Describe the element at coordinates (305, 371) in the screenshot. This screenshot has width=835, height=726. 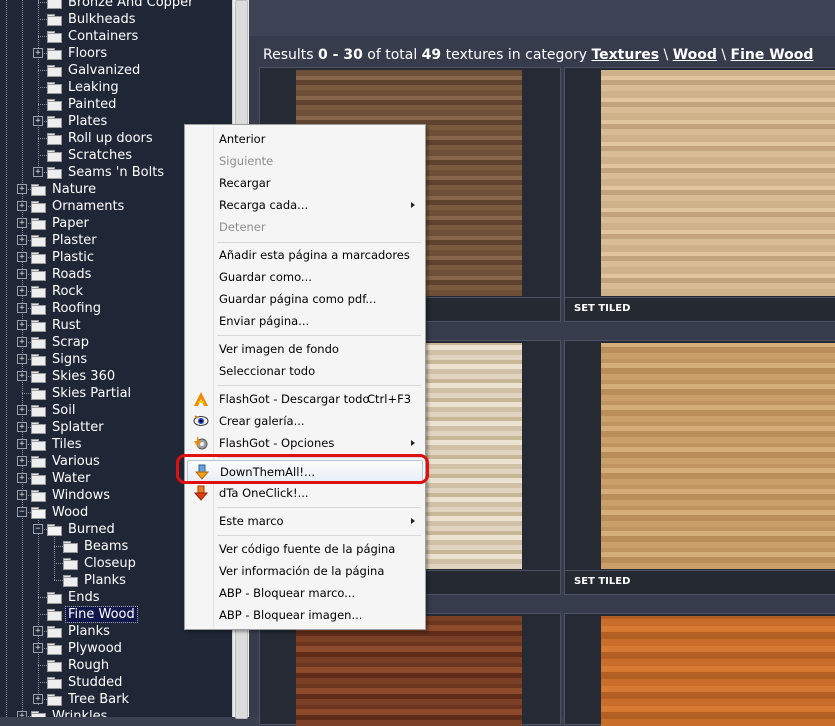
I see `menu-item-seleccionar: Seleccionar todo` at that location.